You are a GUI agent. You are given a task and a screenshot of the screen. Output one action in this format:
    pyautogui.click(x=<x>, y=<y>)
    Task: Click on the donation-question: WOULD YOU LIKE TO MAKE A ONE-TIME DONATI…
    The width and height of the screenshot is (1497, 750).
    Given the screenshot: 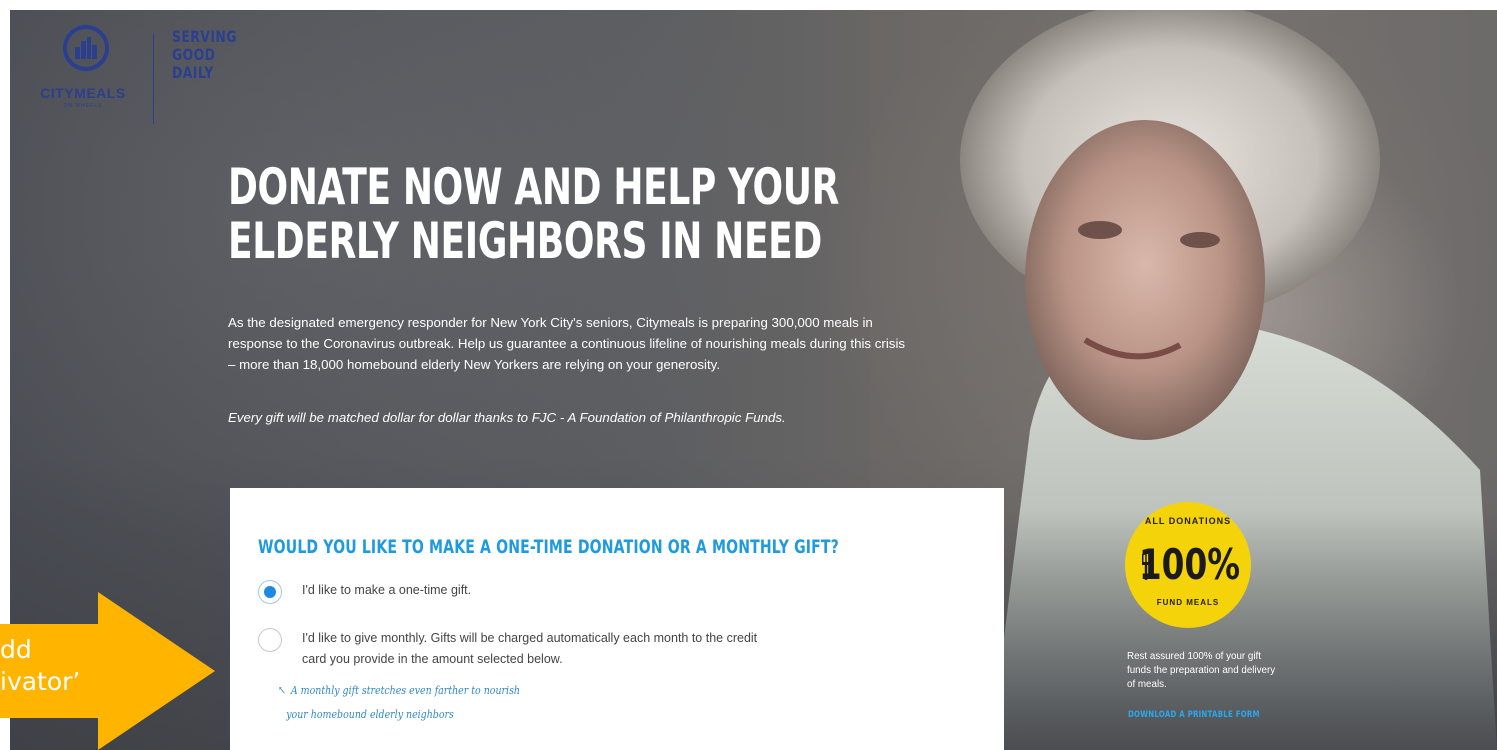 What is the action you would take?
    pyautogui.click(x=548, y=547)
    